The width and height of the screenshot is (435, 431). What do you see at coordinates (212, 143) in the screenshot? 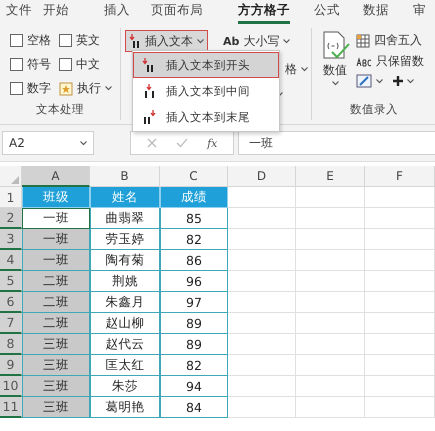
I see `function-button: fx` at bounding box center [212, 143].